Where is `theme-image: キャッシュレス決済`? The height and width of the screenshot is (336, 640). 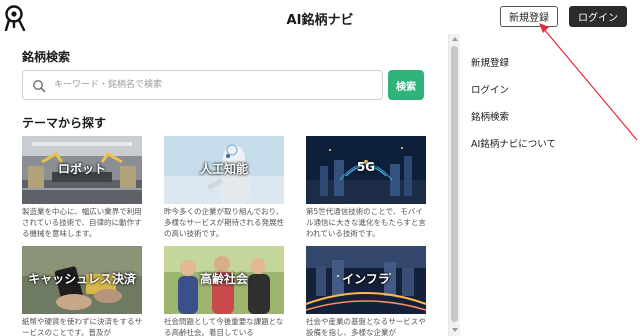
theme-image: キャッシュレス決済 is located at coordinates (82, 280).